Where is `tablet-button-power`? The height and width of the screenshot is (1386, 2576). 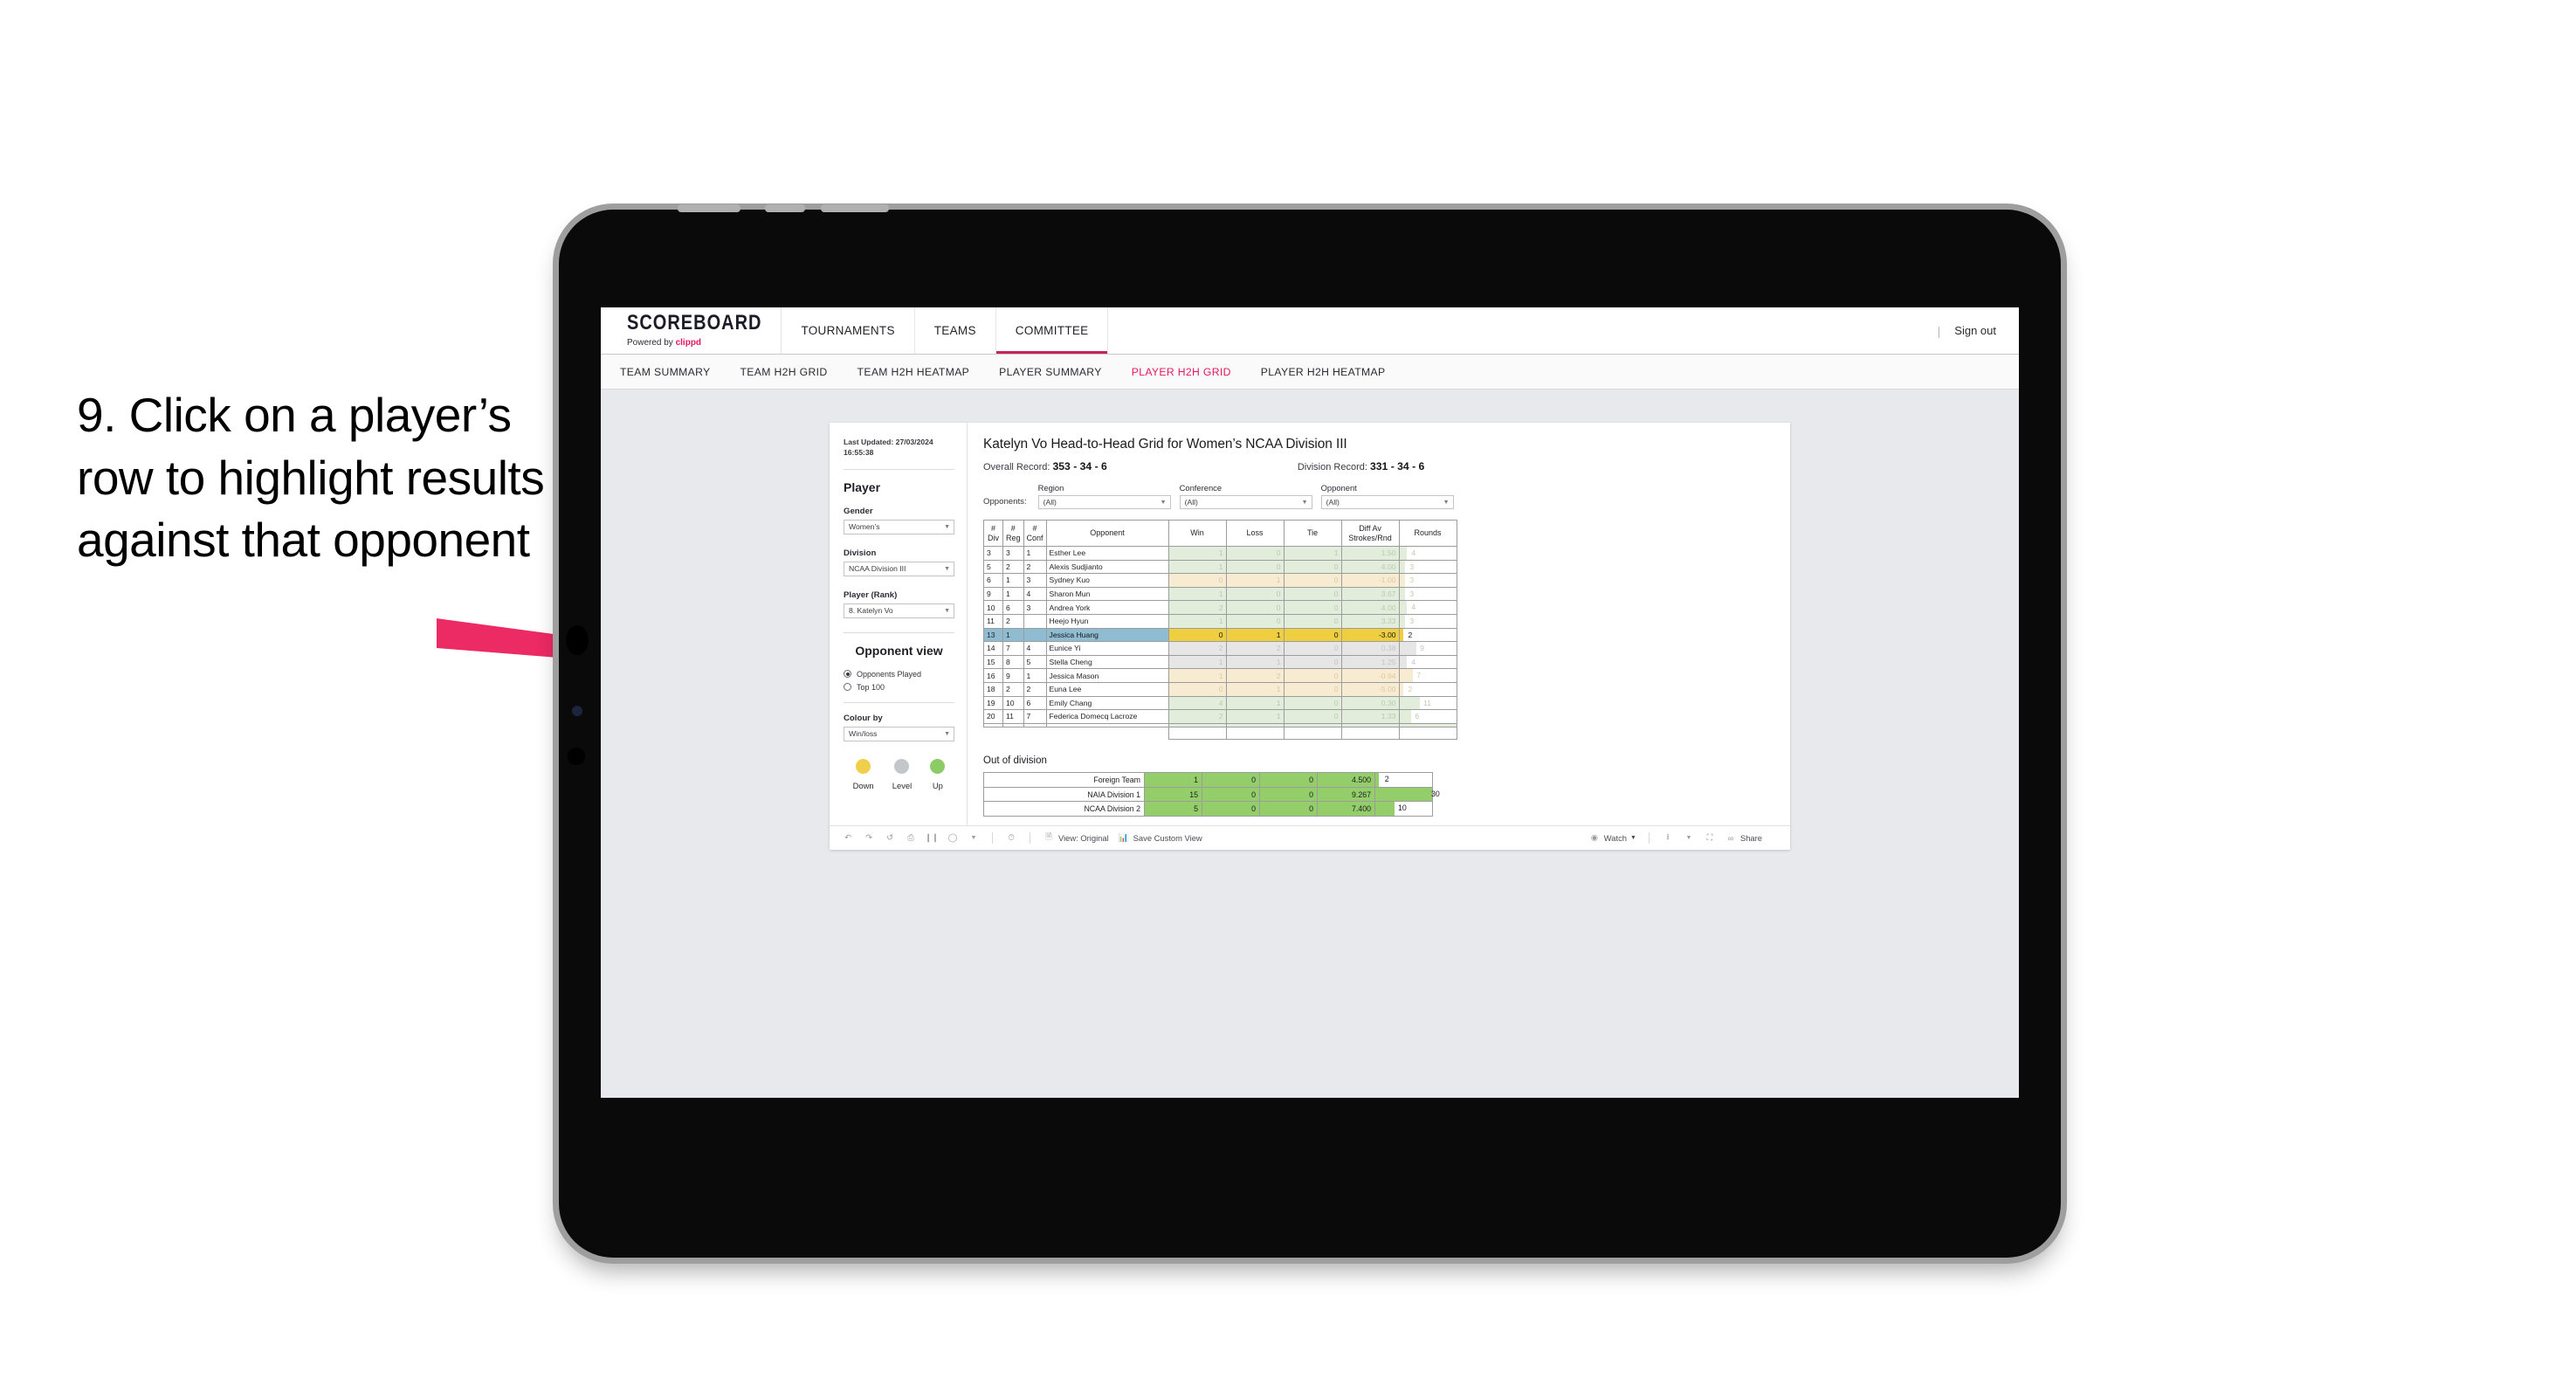
tablet-button-power is located at coordinates (855, 208).